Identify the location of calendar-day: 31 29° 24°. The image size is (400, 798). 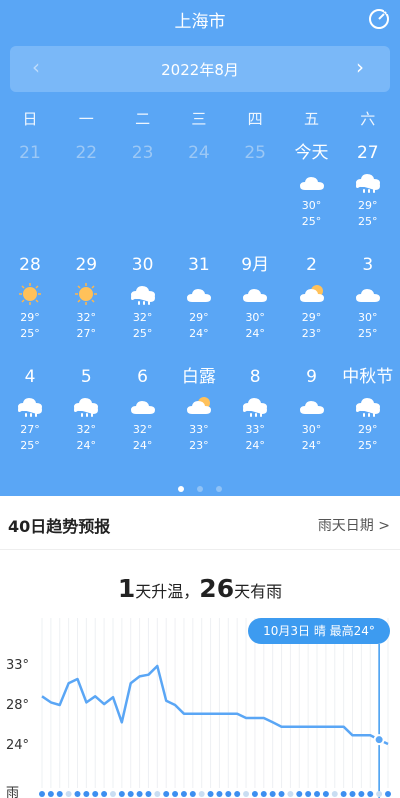
(199, 298).